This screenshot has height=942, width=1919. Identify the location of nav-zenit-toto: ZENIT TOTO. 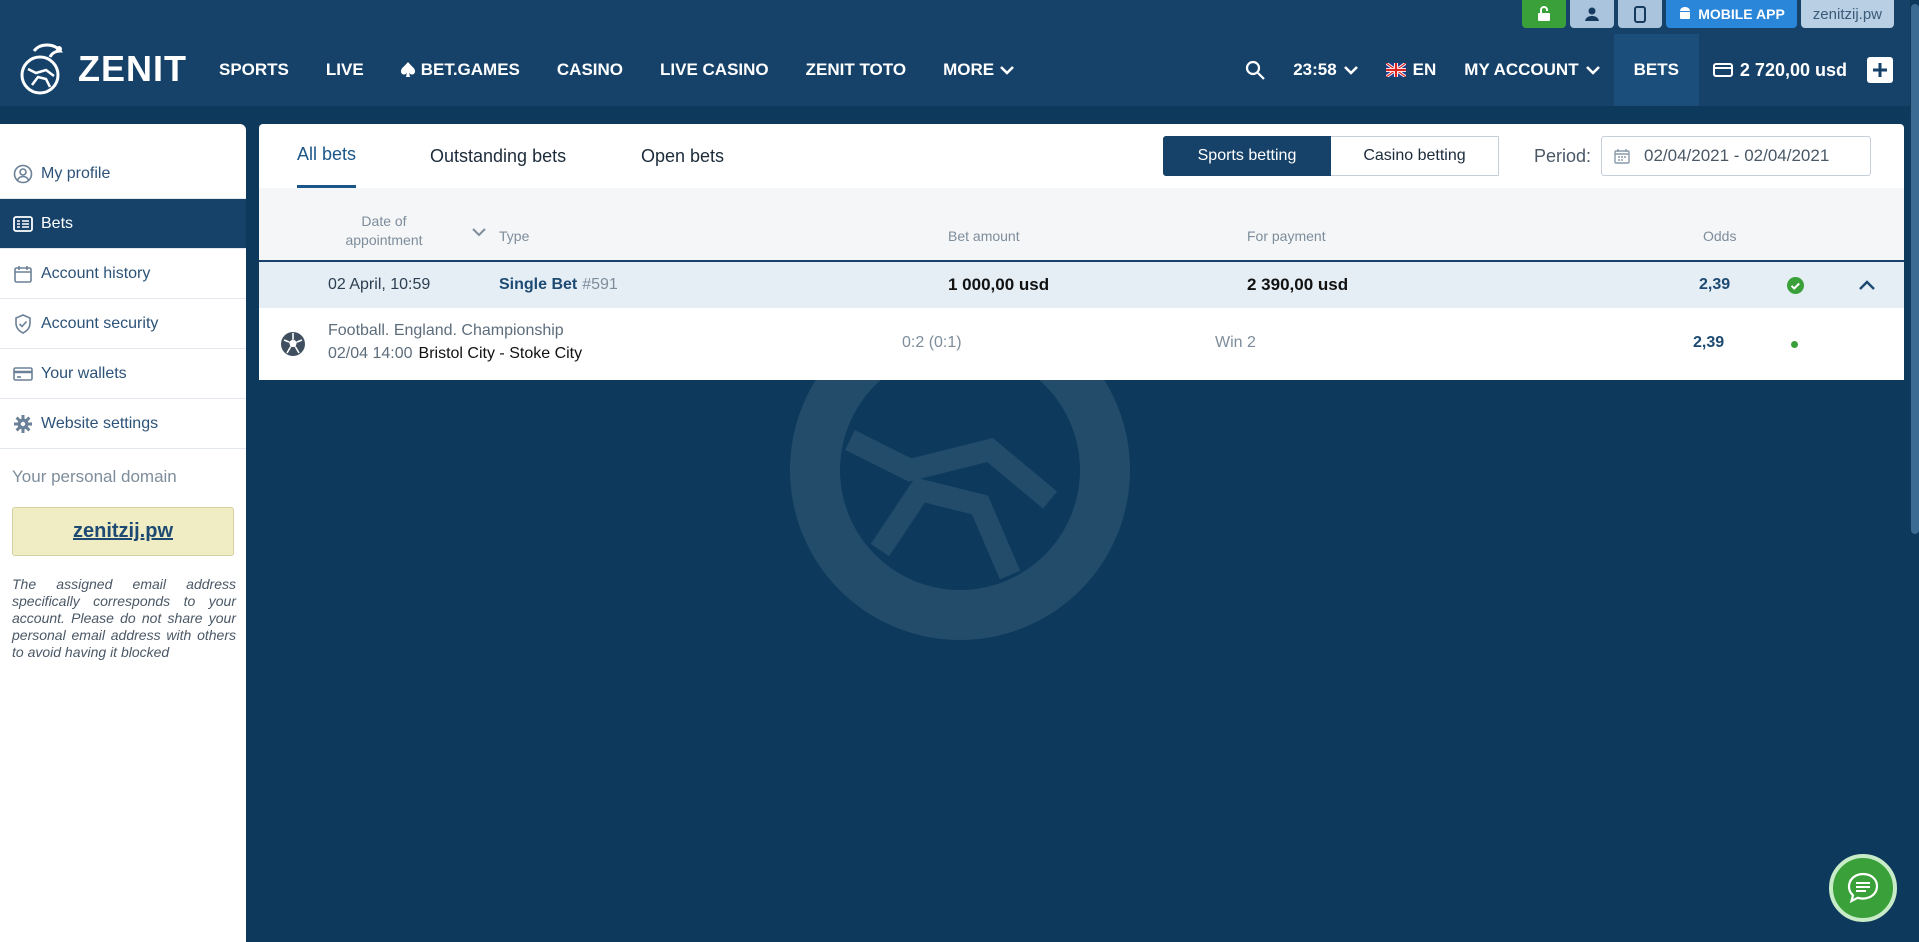
(856, 70).